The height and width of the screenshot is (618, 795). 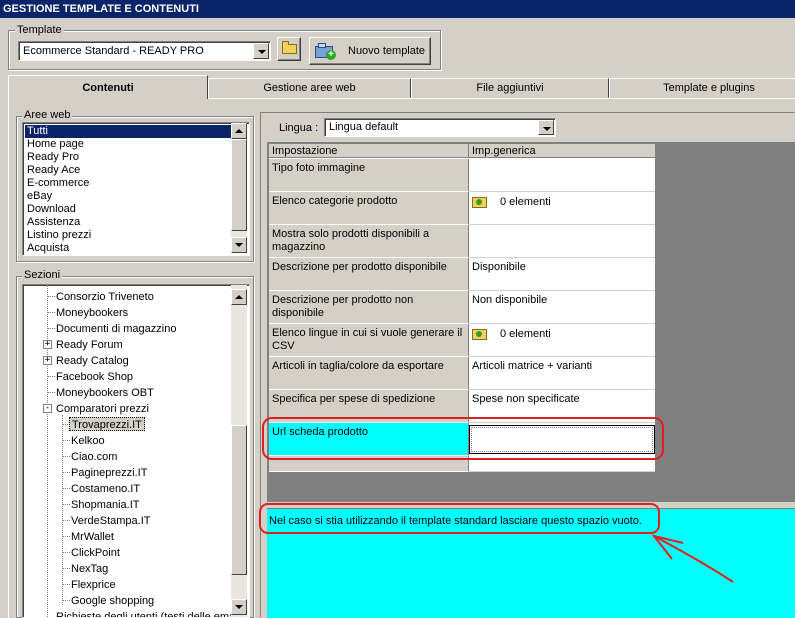 I want to click on tree-item: Moneybookers, so click(x=92, y=313).